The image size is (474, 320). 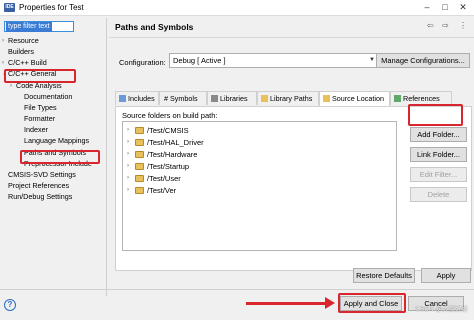 What do you see at coordinates (372, 303) in the screenshot?
I see `highlight-apply-and-close` at bounding box center [372, 303].